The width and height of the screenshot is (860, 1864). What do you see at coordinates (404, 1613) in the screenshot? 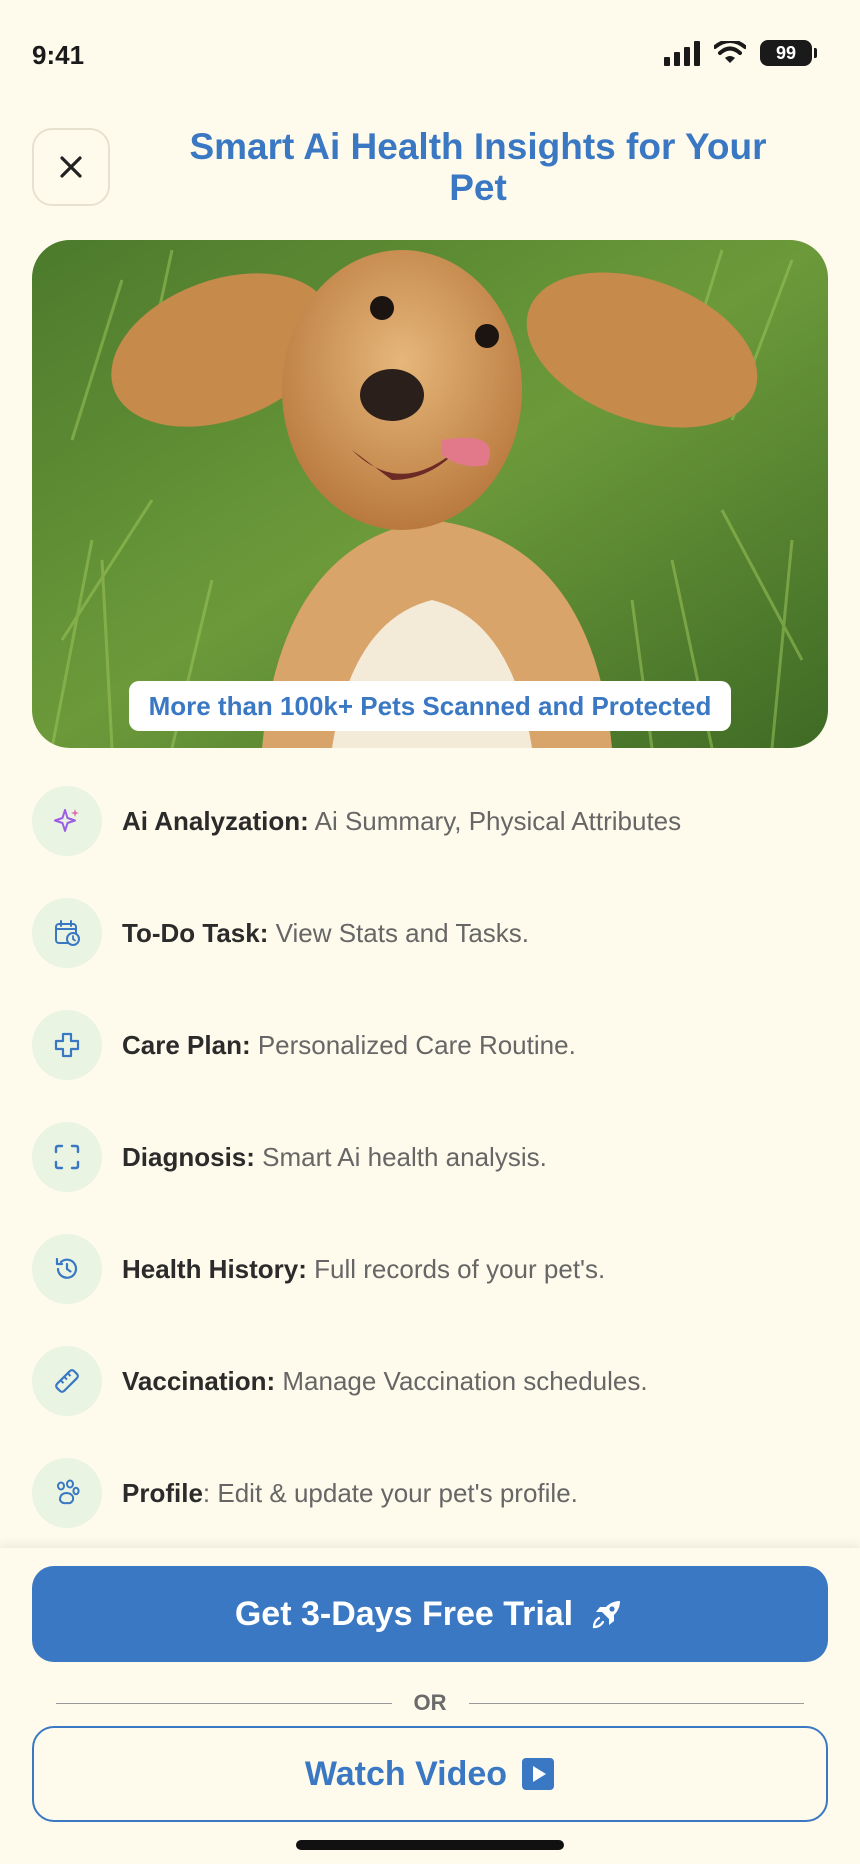
I see `free-trial-label: Get 3-Days Free Trial` at bounding box center [404, 1613].